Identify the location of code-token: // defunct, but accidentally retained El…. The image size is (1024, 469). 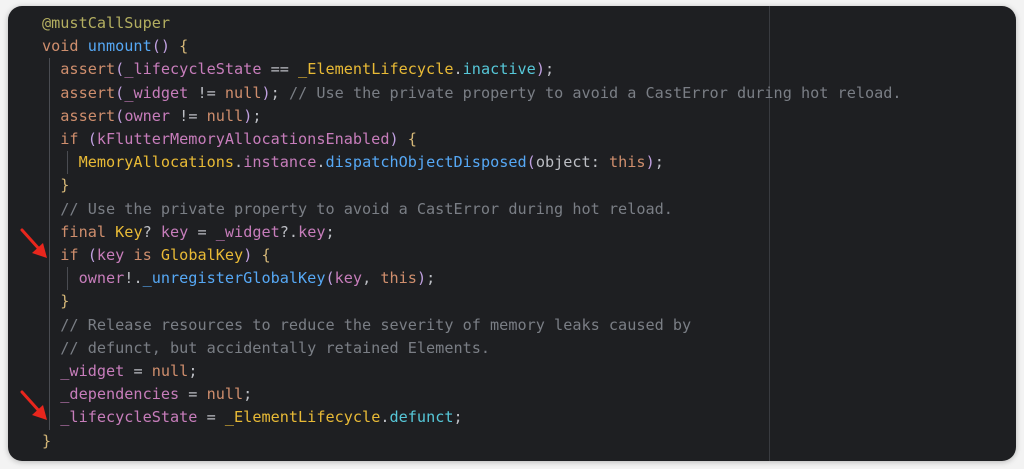
(266, 347).